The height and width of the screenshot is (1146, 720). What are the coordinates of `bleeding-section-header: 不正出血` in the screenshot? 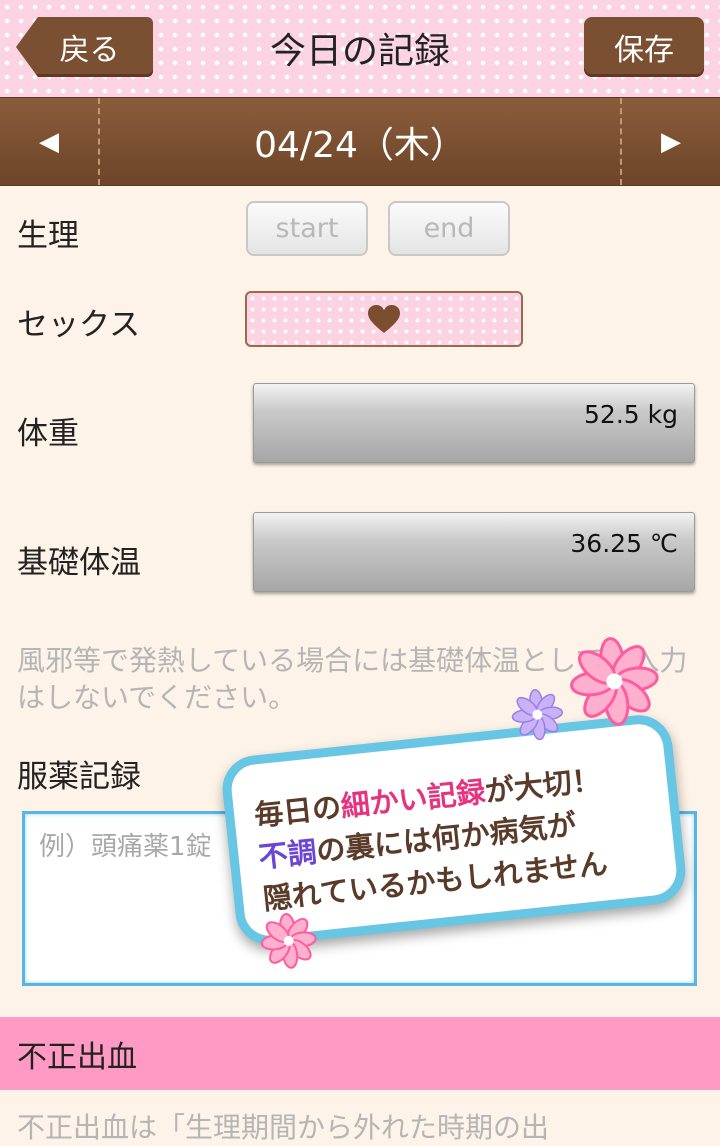 It's located at (360, 1053).